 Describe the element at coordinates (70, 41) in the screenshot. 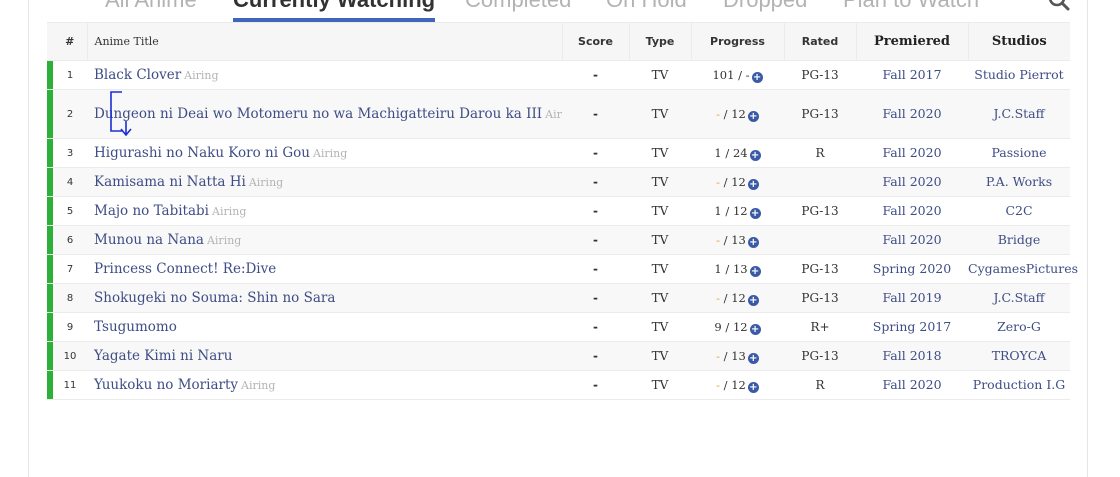

I see `header-number: #` at that location.